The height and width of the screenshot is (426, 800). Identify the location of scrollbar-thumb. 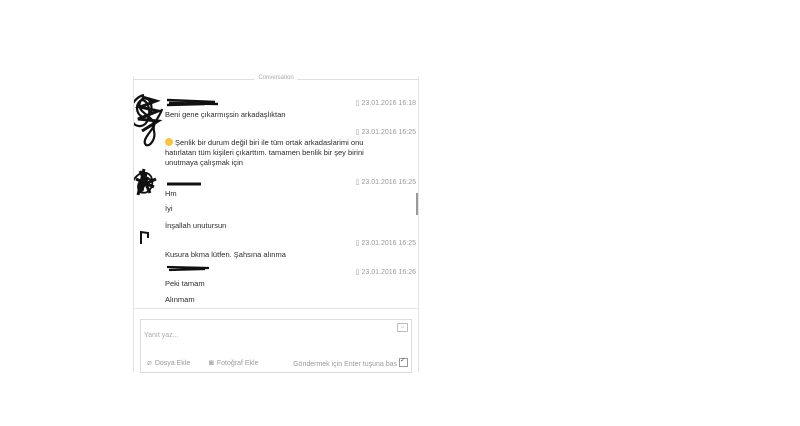
(417, 204).